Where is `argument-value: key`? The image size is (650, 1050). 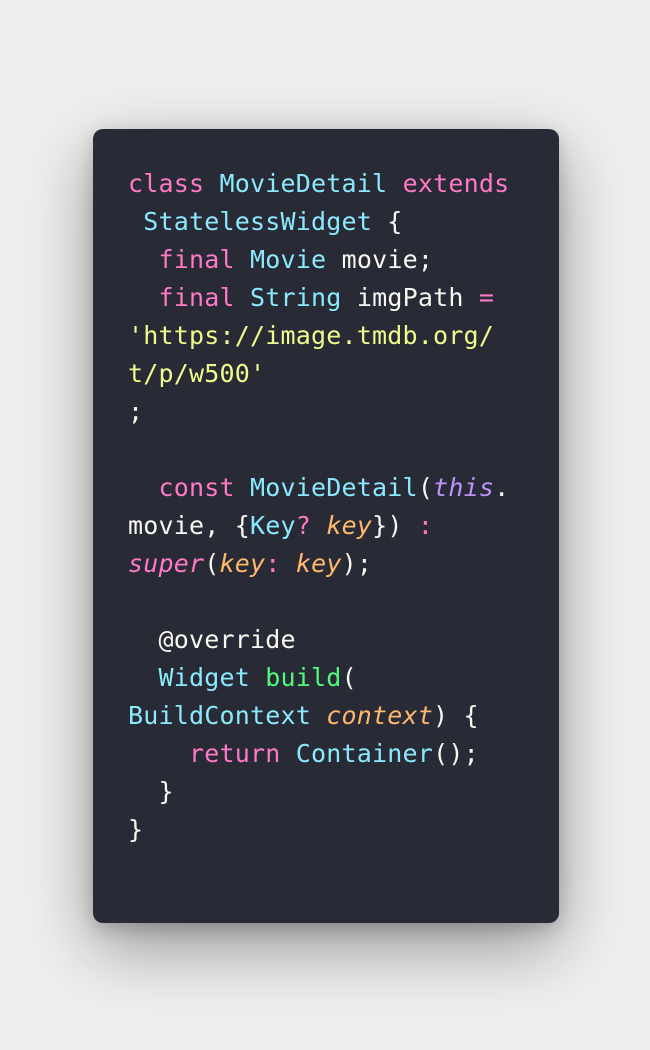
argument-value: key is located at coordinates (318, 563).